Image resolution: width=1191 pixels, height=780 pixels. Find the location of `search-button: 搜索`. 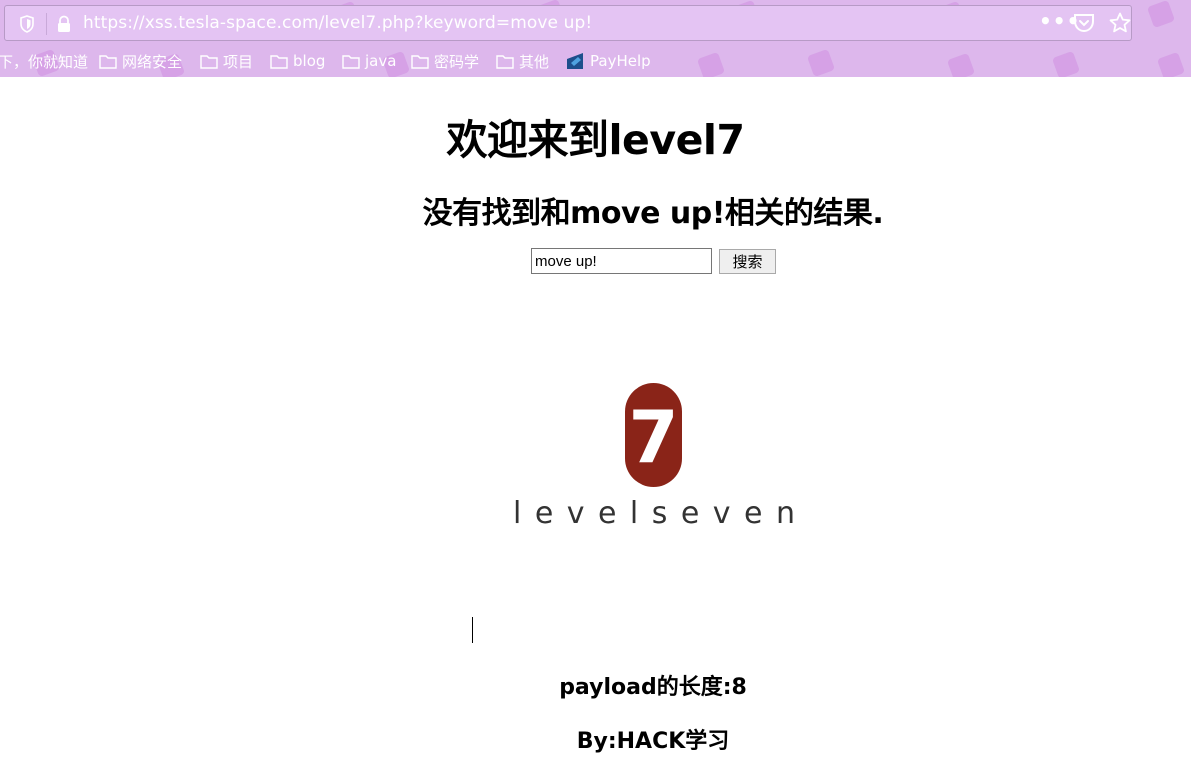

search-button: 搜索 is located at coordinates (747, 261).